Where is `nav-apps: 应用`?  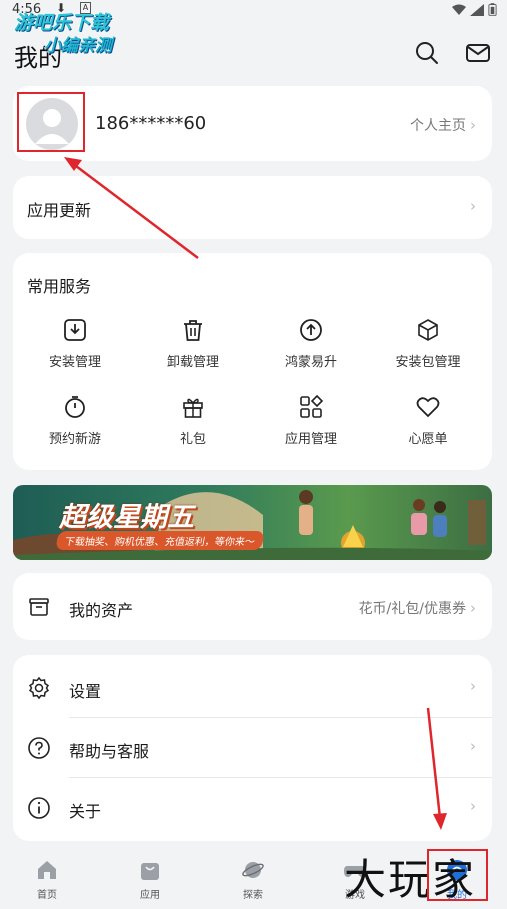
nav-apps: 应用 is located at coordinates (150, 879).